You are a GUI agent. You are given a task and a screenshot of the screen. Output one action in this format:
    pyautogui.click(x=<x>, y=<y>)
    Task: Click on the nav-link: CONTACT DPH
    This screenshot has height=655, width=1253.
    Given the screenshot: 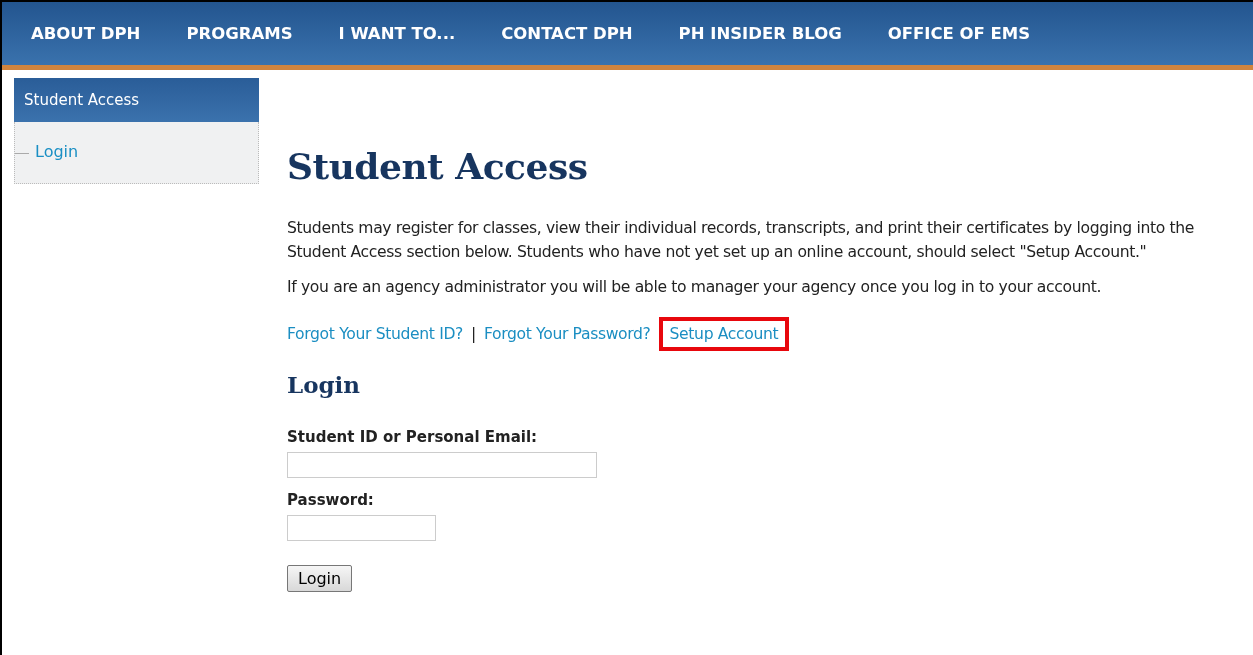 What is the action you would take?
    pyautogui.click(x=573, y=33)
    